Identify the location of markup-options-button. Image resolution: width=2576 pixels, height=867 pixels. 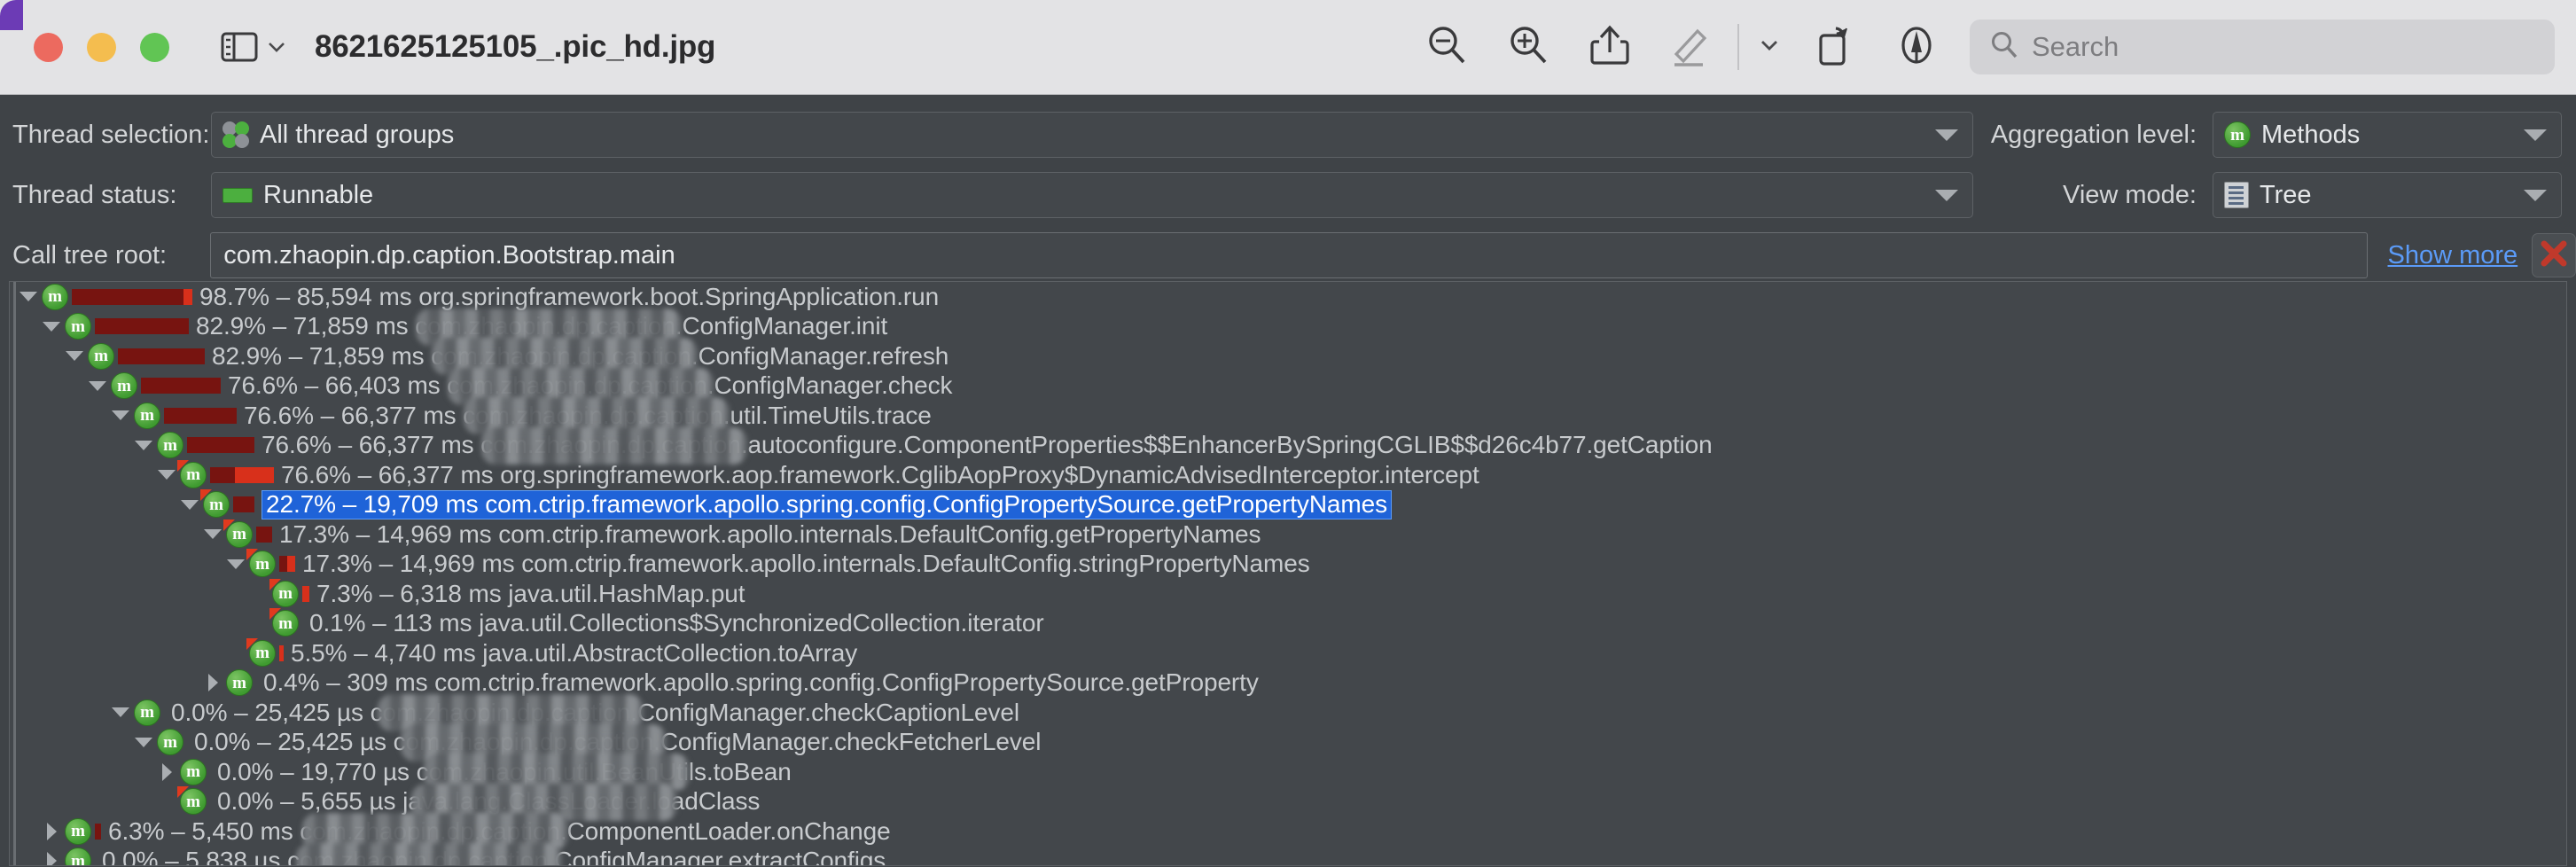
(1769, 47).